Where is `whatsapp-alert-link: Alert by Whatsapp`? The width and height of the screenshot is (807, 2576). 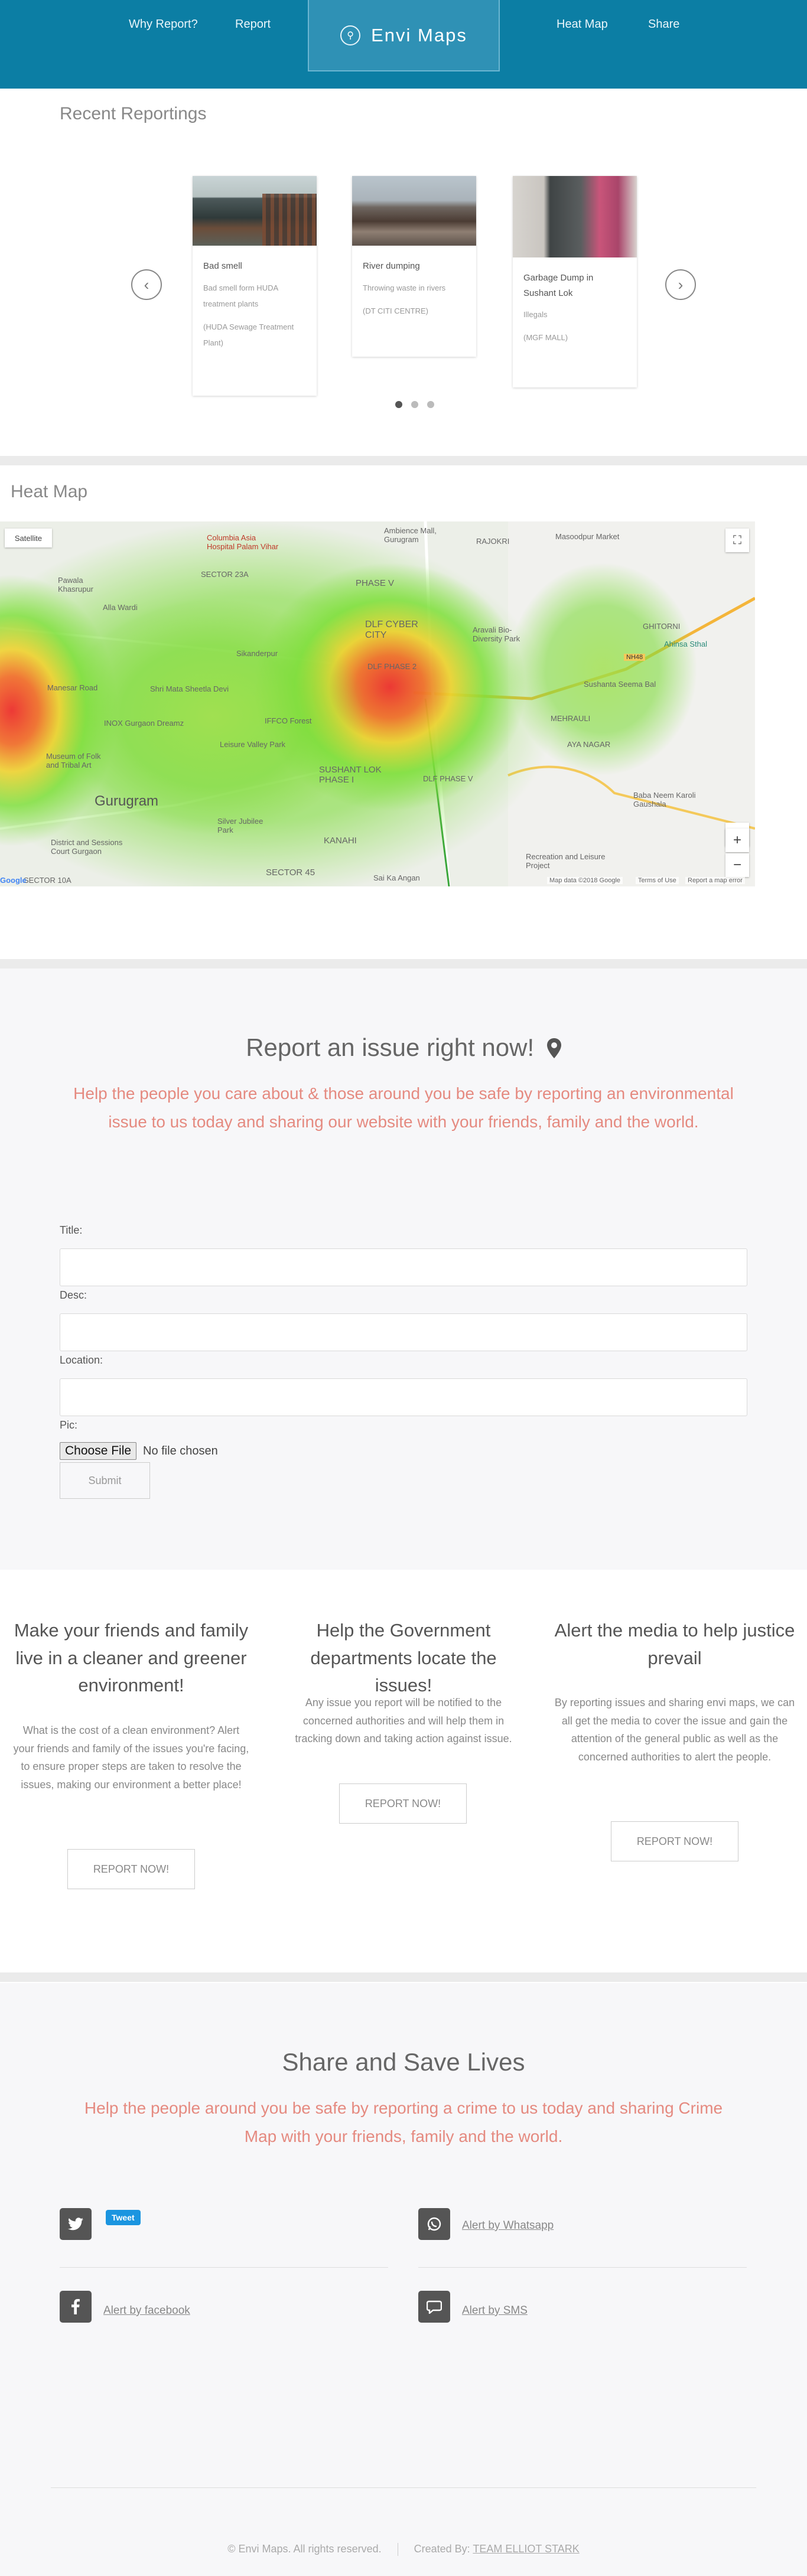 whatsapp-alert-link: Alert by Whatsapp is located at coordinates (508, 2226).